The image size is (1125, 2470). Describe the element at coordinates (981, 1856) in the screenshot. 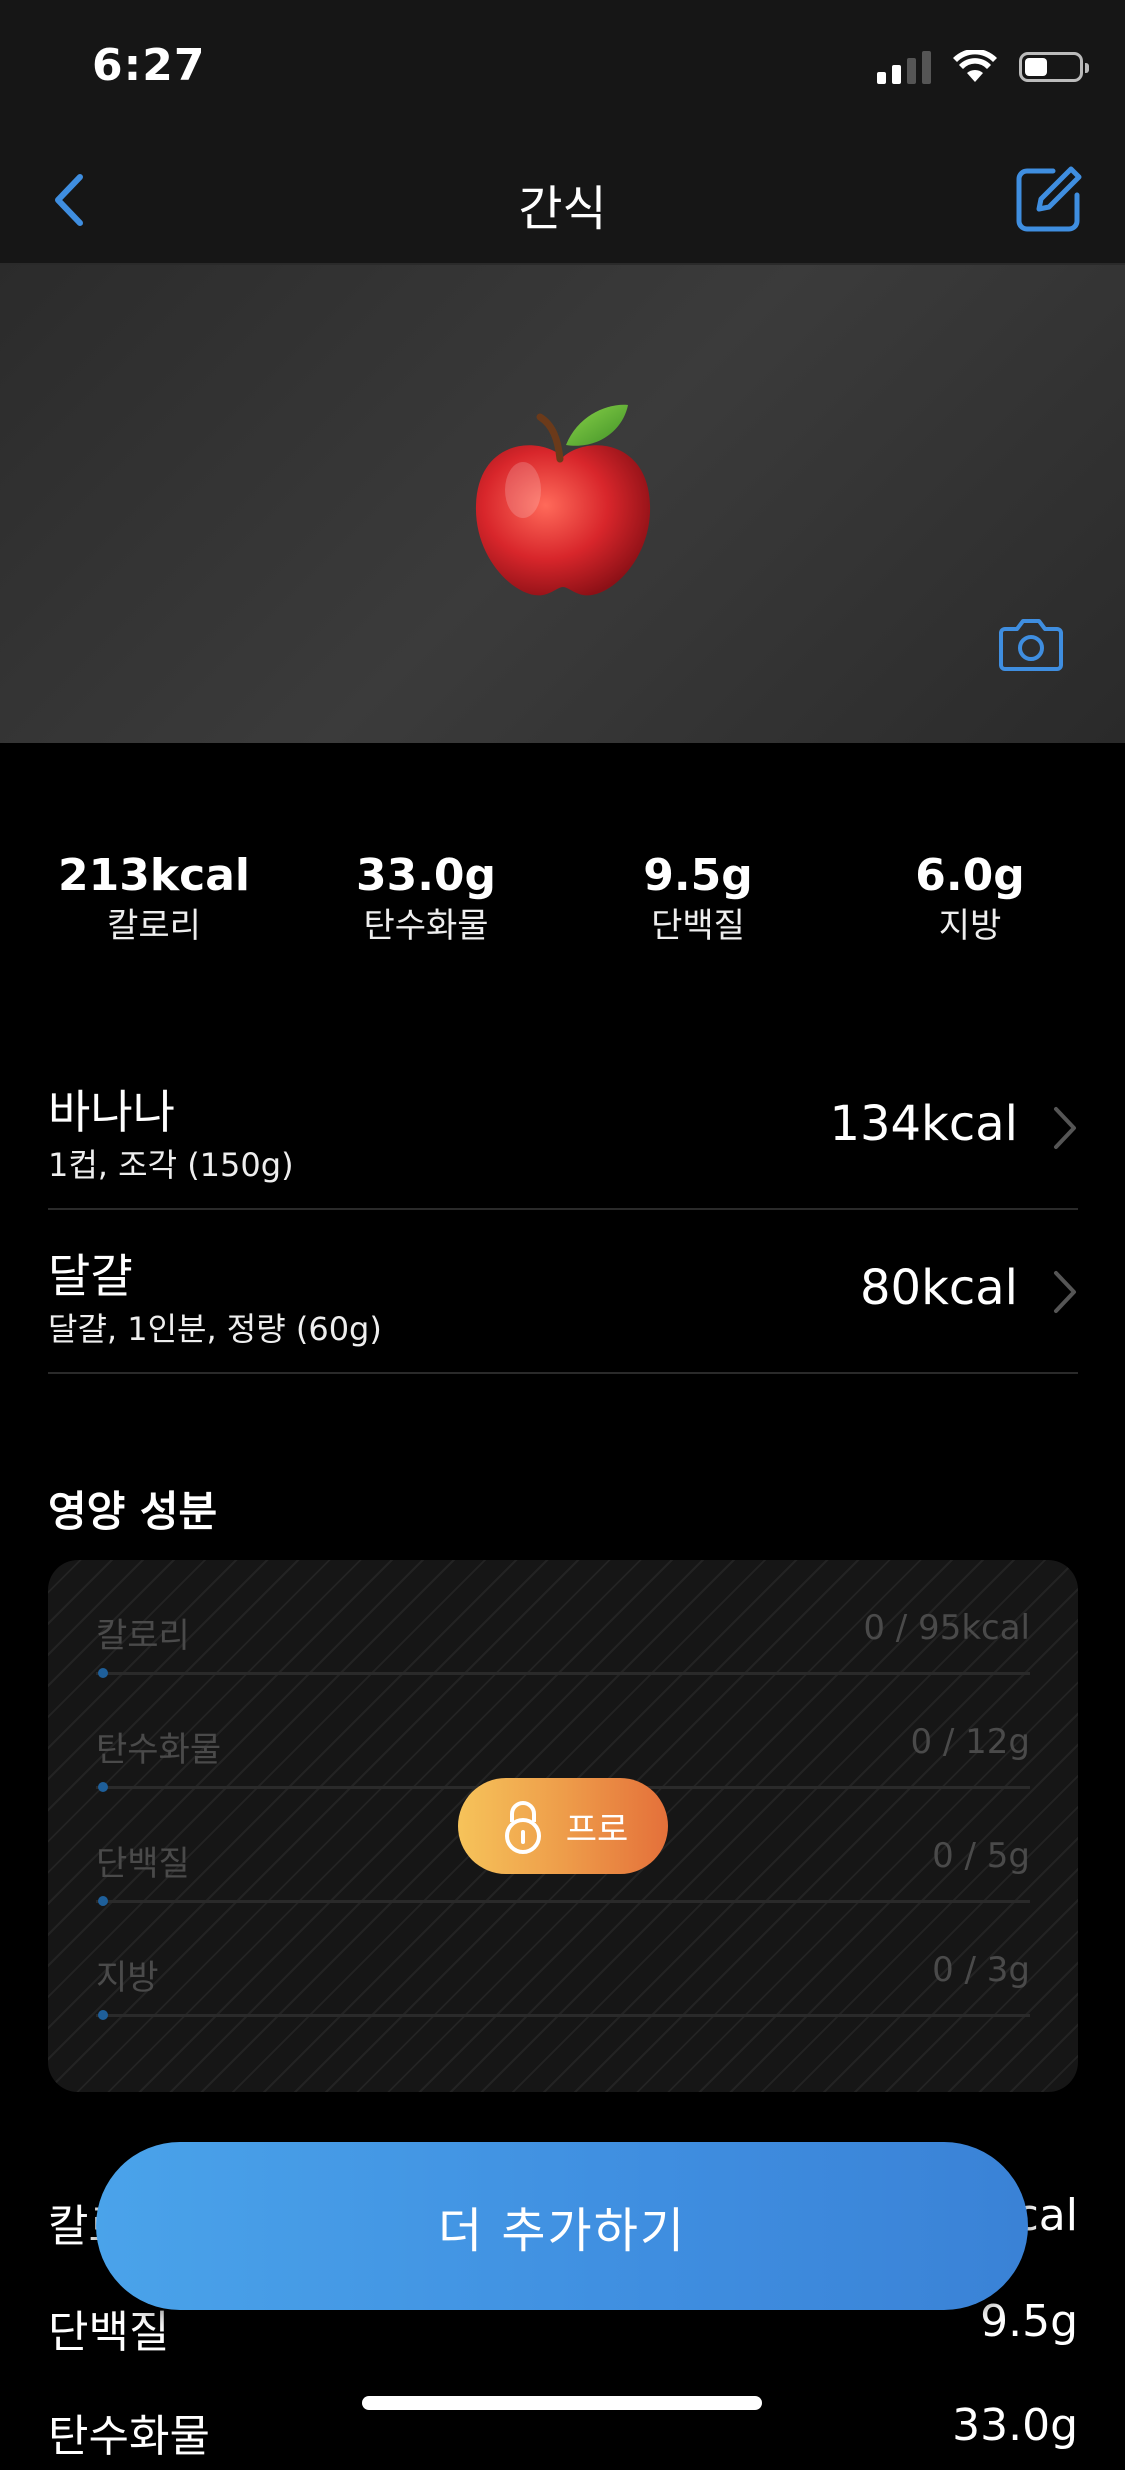

I see `nutrient-value: 0 / 5g` at that location.